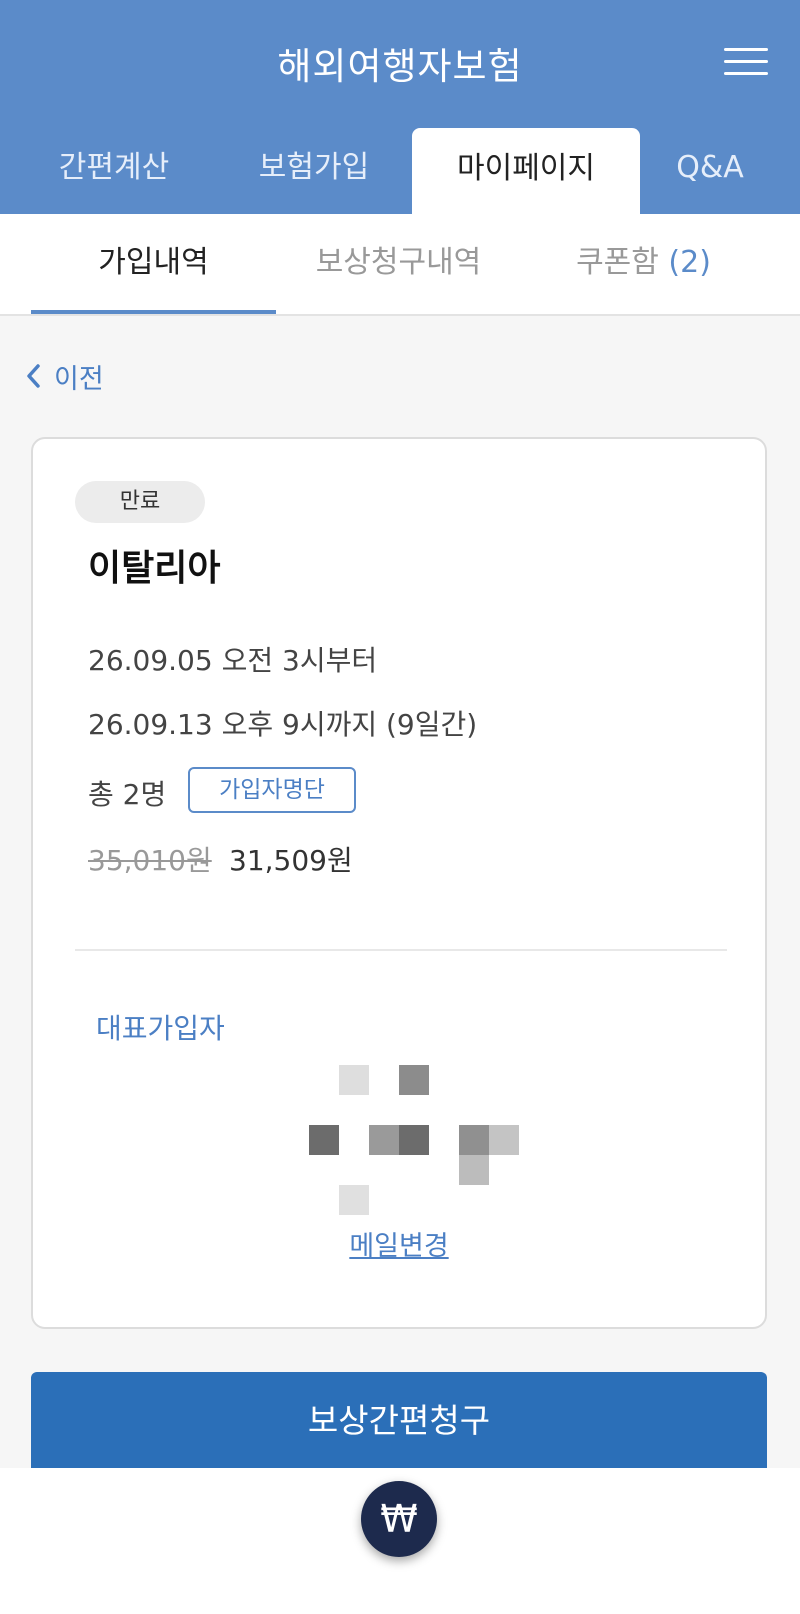 Image resolution: width=800 pixels, height=1614 pixels. I want to click on period-start: 26.09.05 오전 3시부터, so click(233, 660).